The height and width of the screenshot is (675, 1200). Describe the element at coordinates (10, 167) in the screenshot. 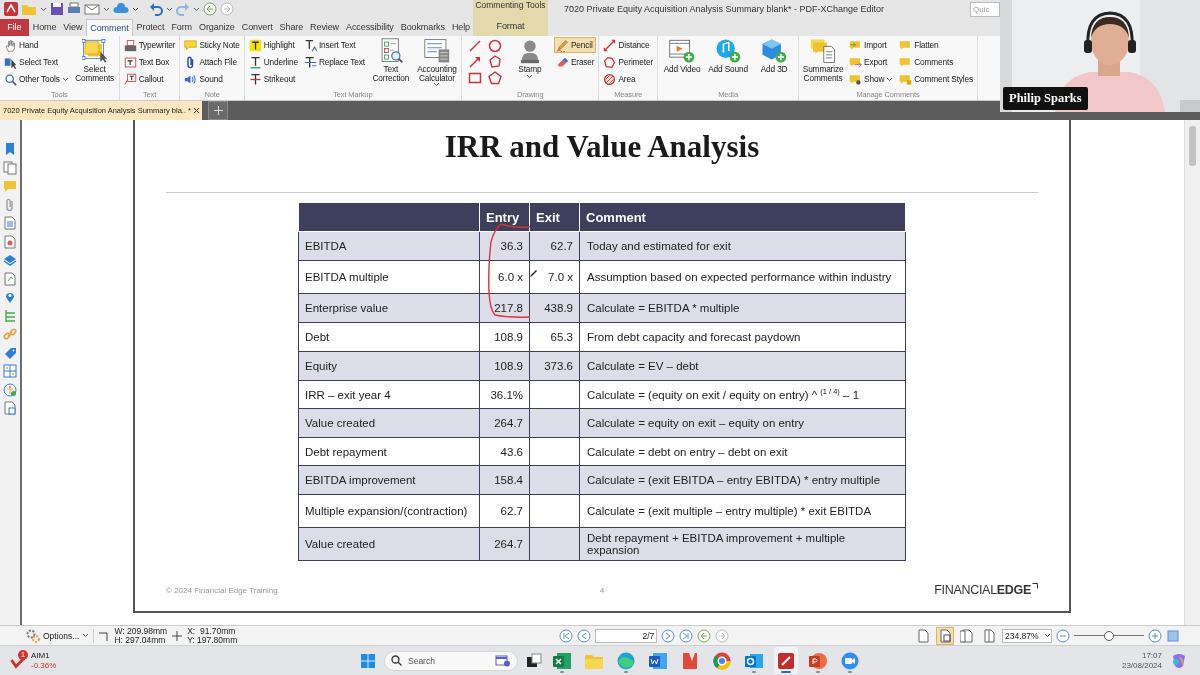

I see `pages-icon` at that location.